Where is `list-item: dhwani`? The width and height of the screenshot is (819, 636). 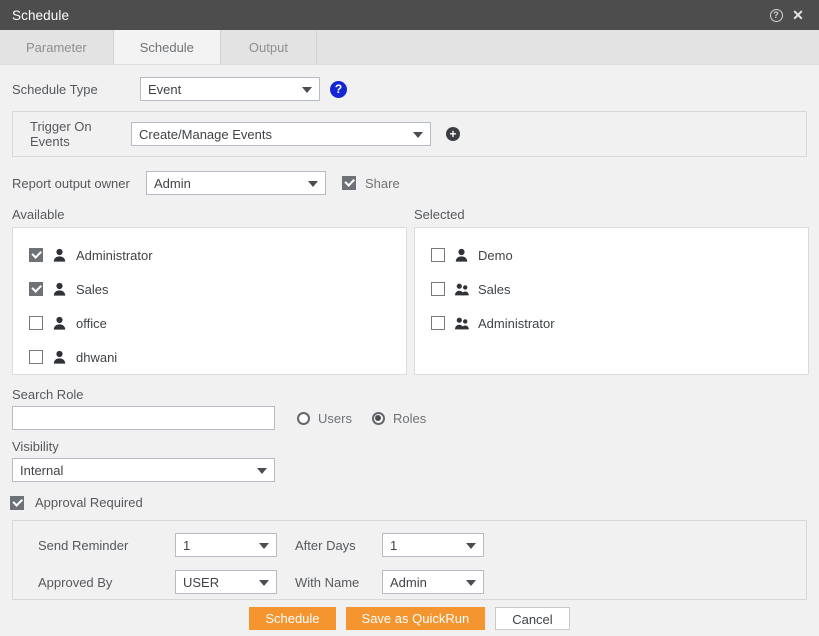 list-item: dhwani is located at coordinates (209, 357).